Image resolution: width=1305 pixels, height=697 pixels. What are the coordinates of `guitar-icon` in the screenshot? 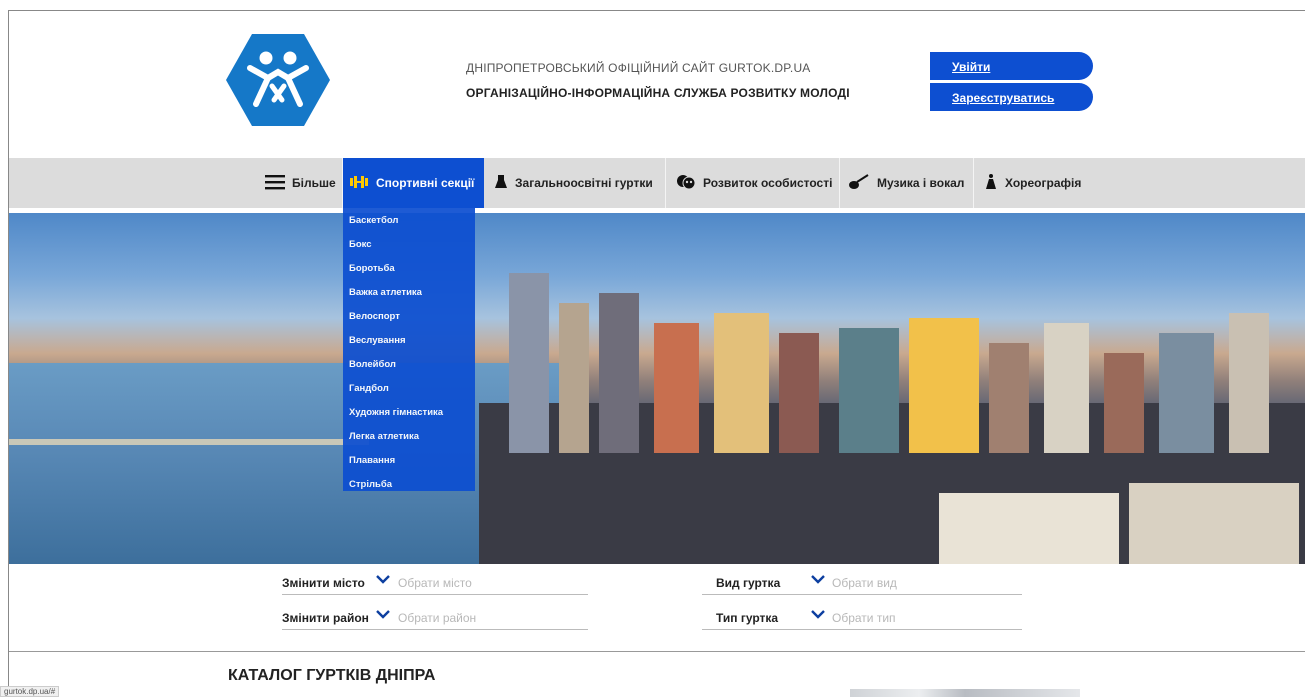 It's located at (859, 183).